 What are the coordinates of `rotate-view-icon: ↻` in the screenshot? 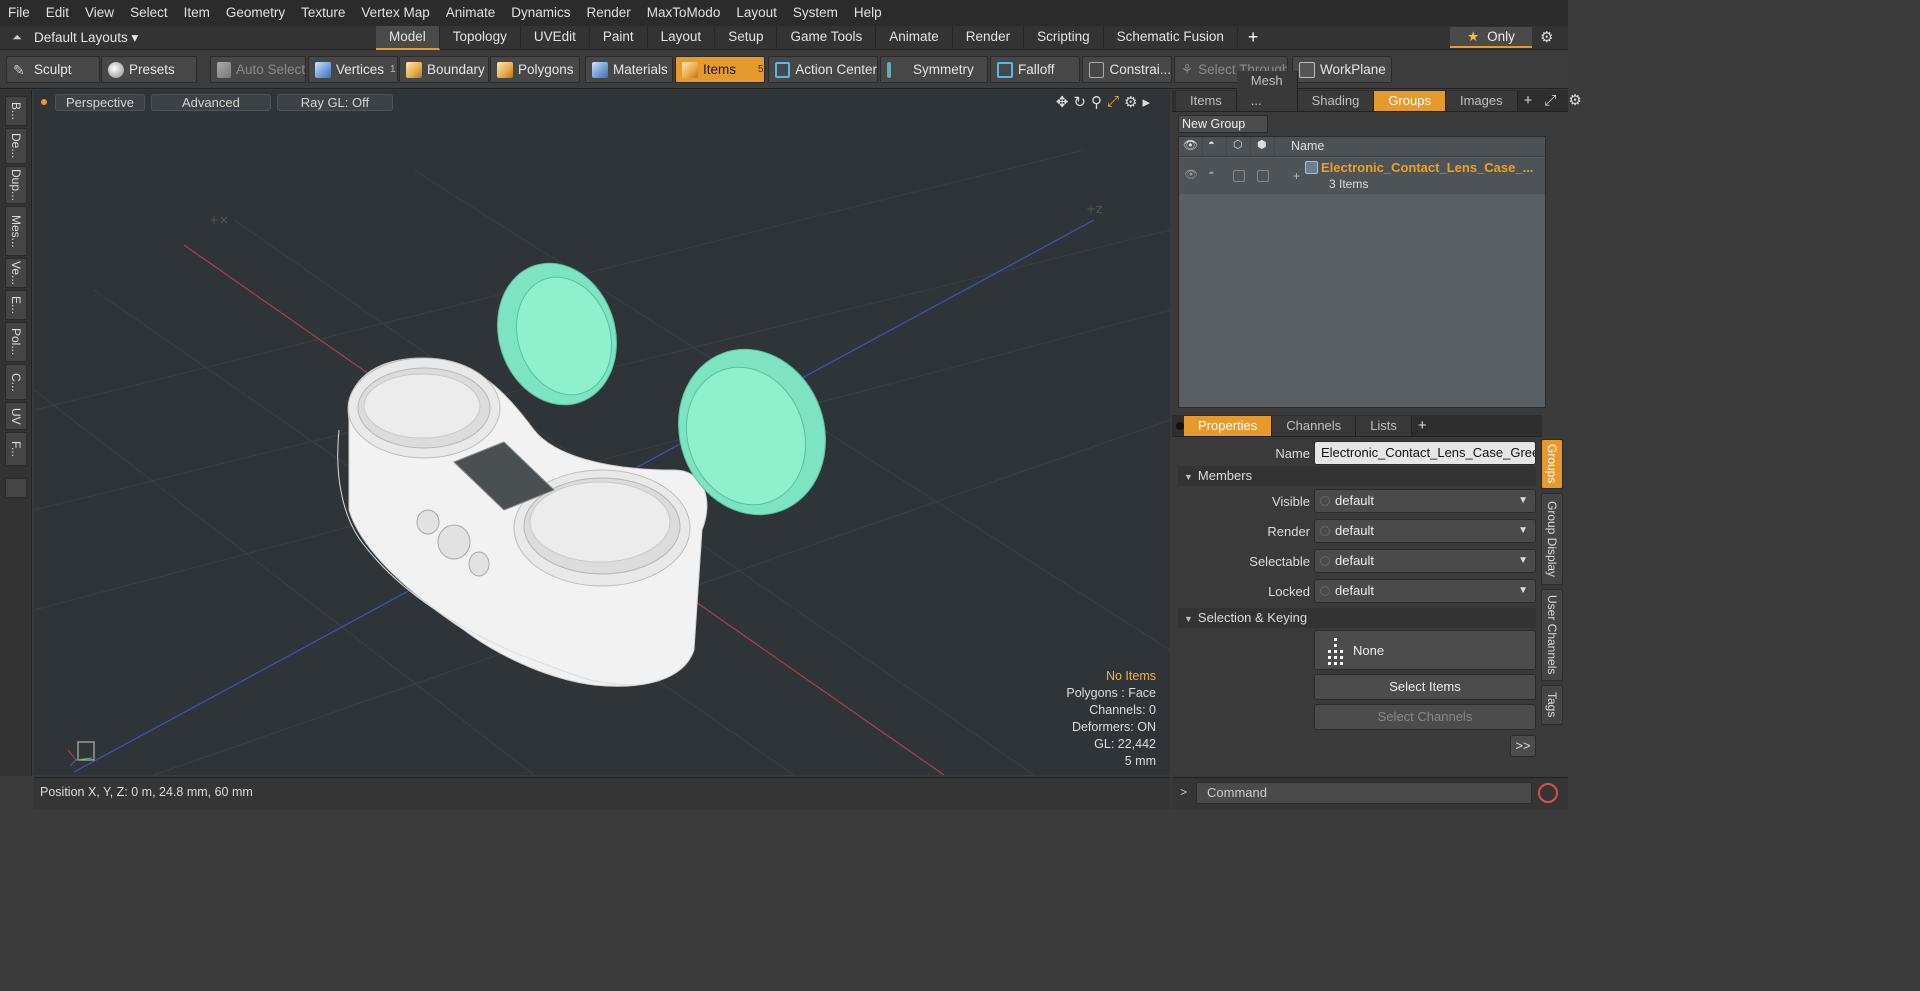 It's located at (1079, 102).